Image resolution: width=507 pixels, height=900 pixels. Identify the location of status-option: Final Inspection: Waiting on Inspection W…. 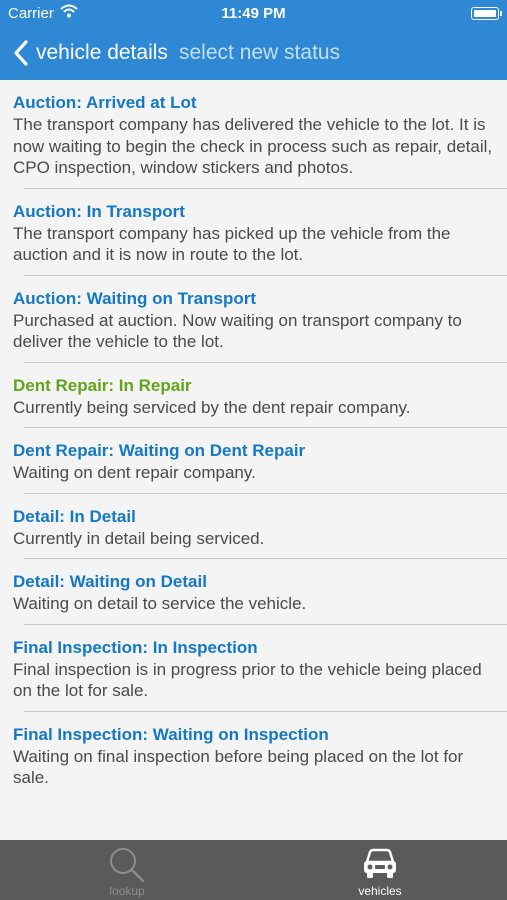
(253, 755).